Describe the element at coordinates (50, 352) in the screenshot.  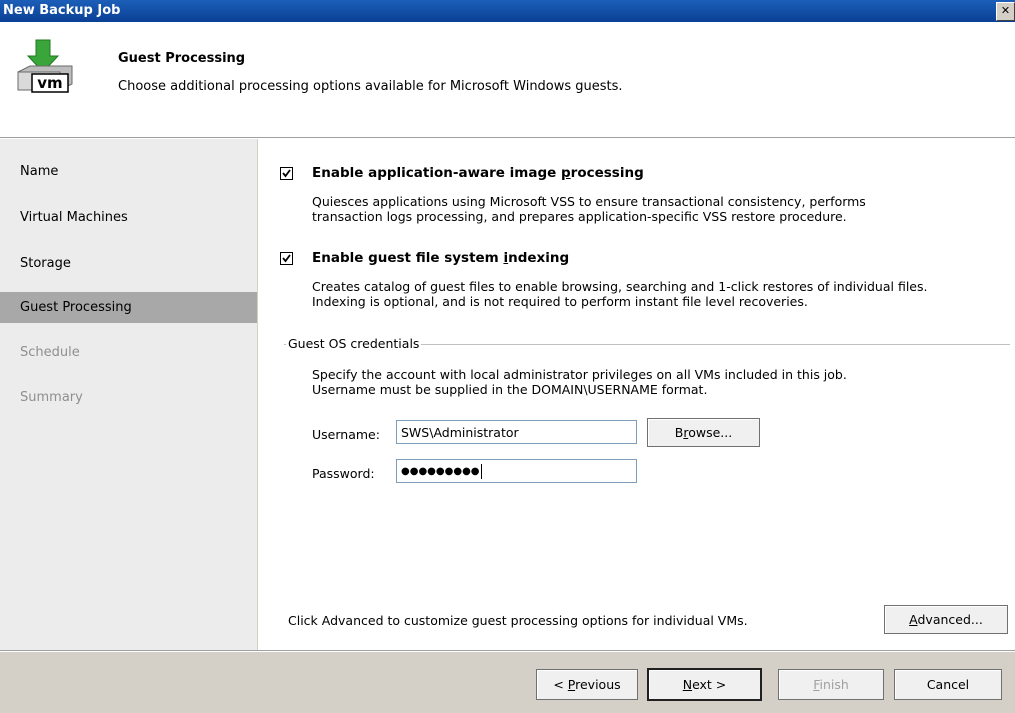
I see `nav-item-schedule: Schedule` at that location.